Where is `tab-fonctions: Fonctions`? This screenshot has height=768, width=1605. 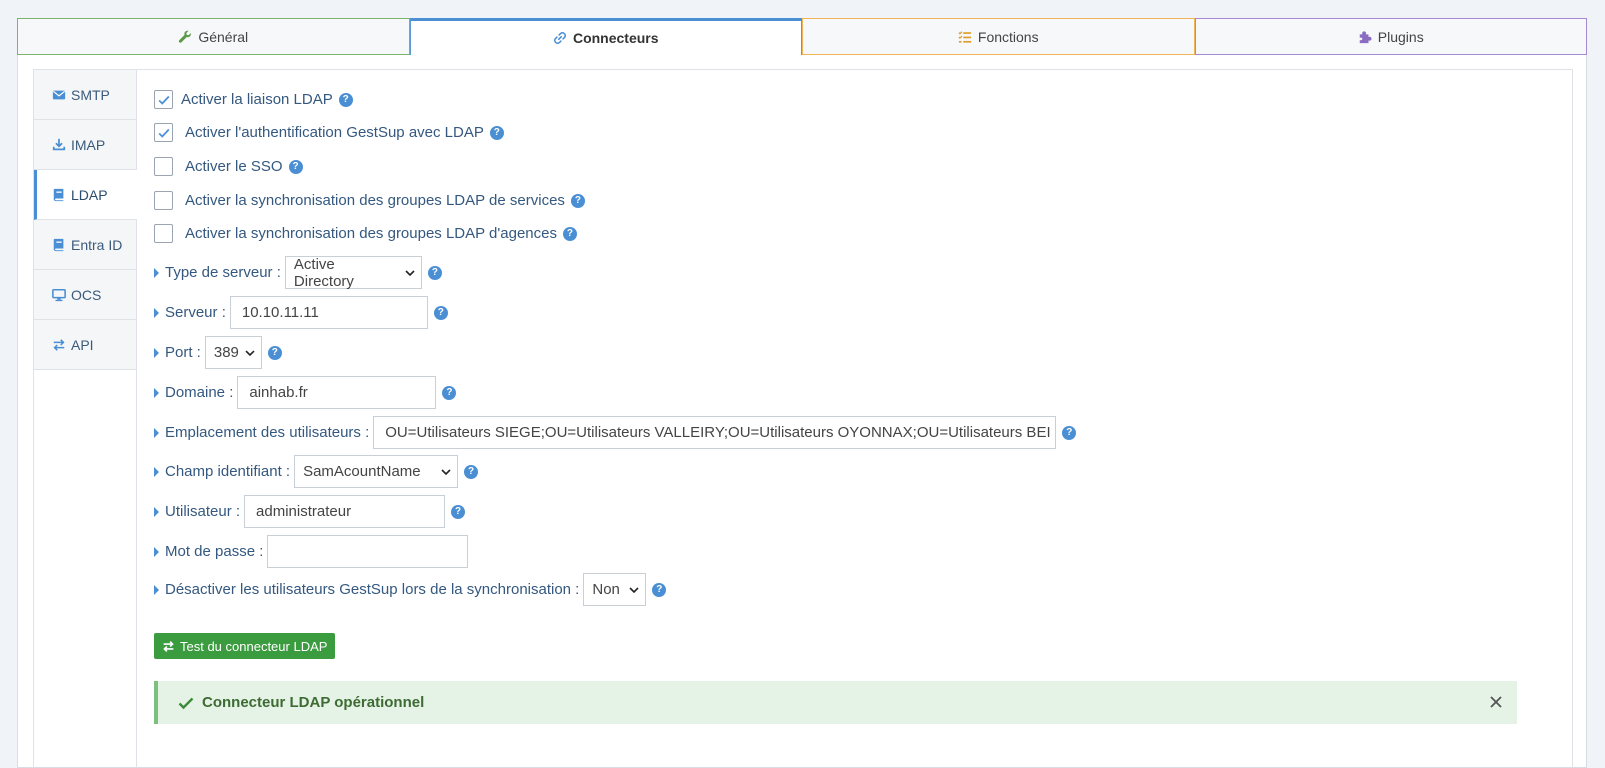 tab-fonctions: Fonctions is located at coordinates (998, 36).